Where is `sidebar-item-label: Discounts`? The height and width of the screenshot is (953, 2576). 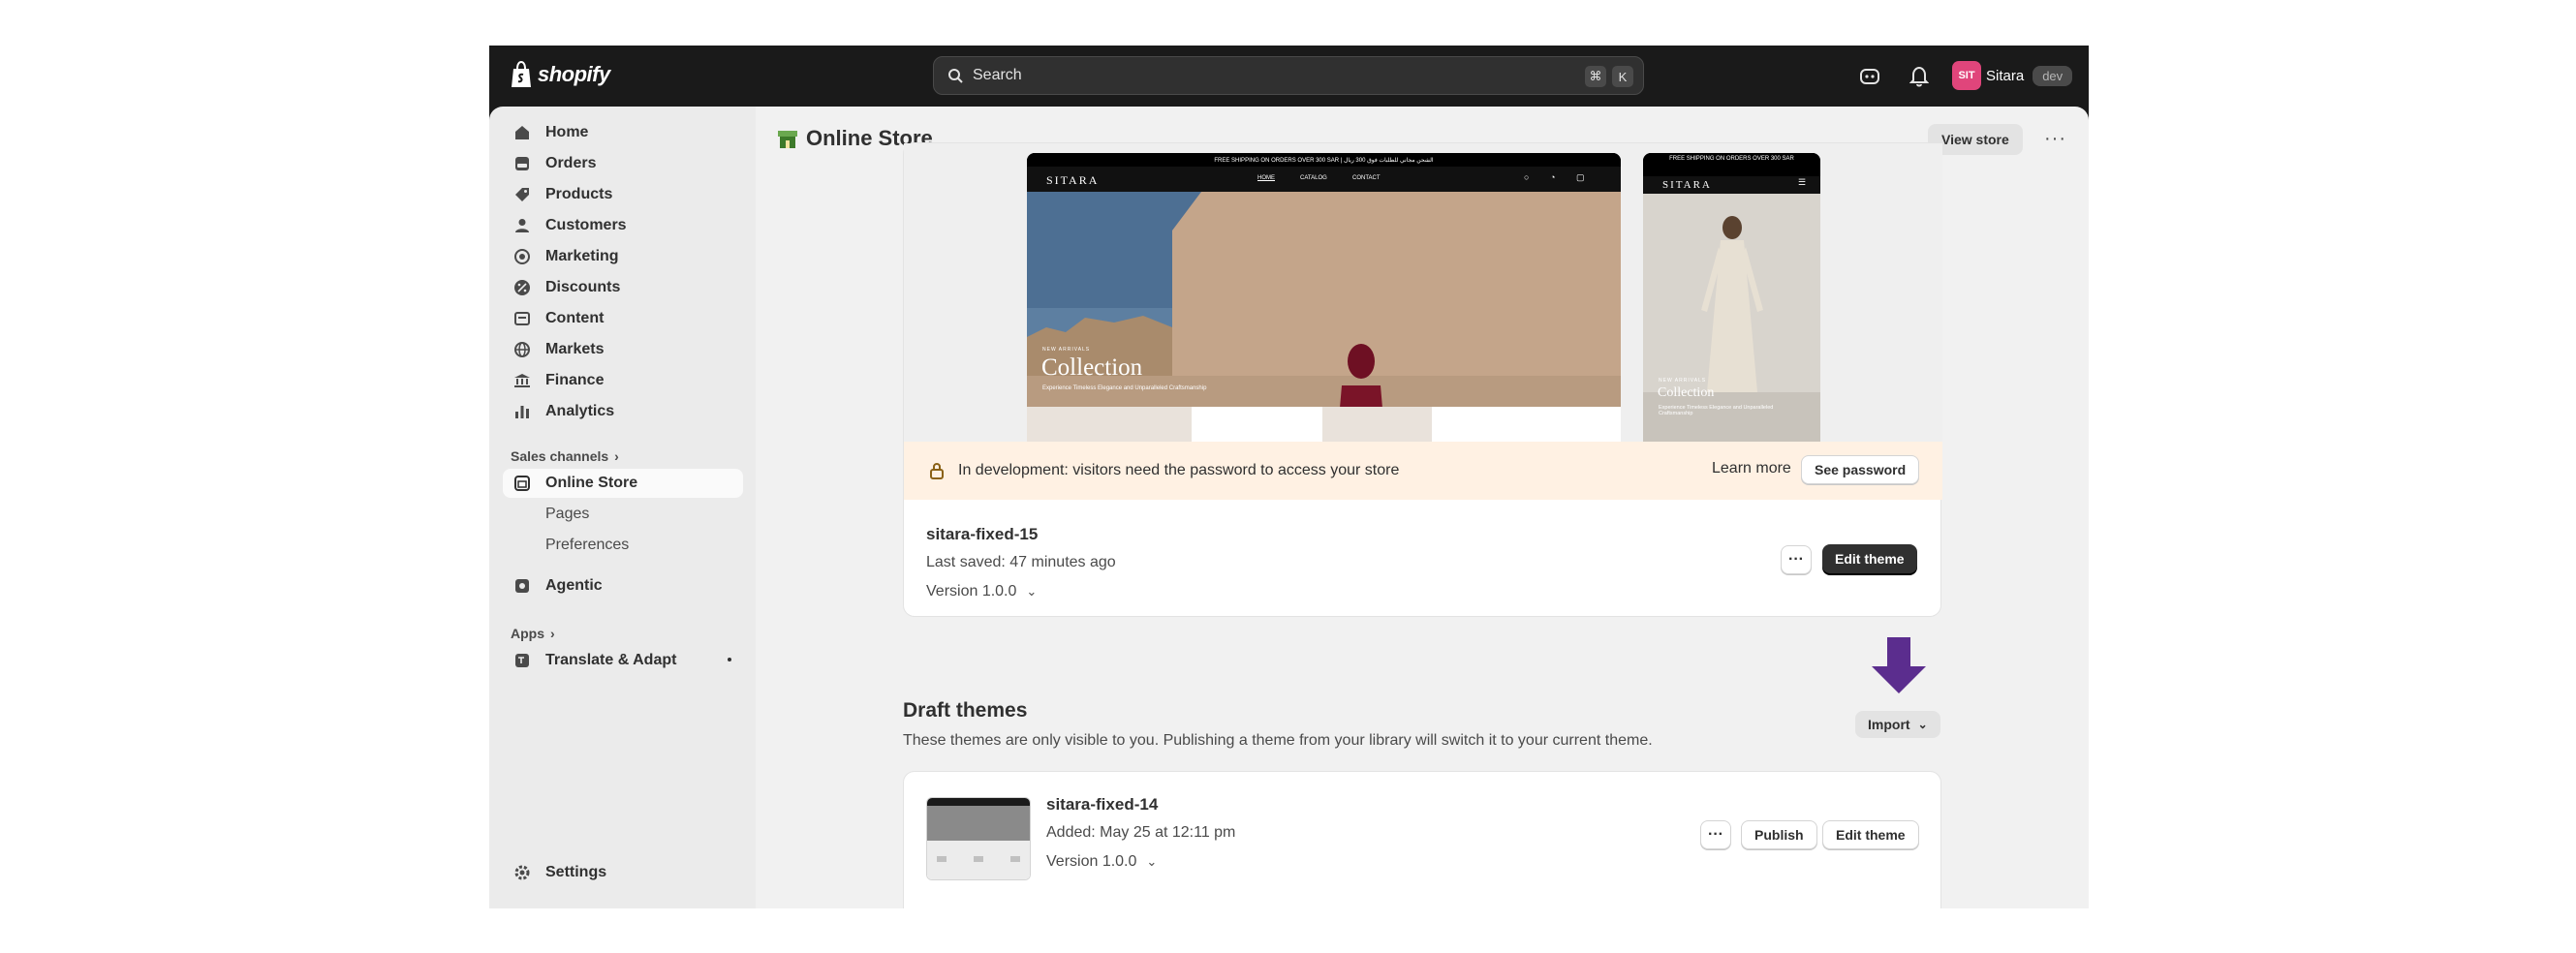
sidebar-item-label: Discounts is located at coordinates (583, 287).